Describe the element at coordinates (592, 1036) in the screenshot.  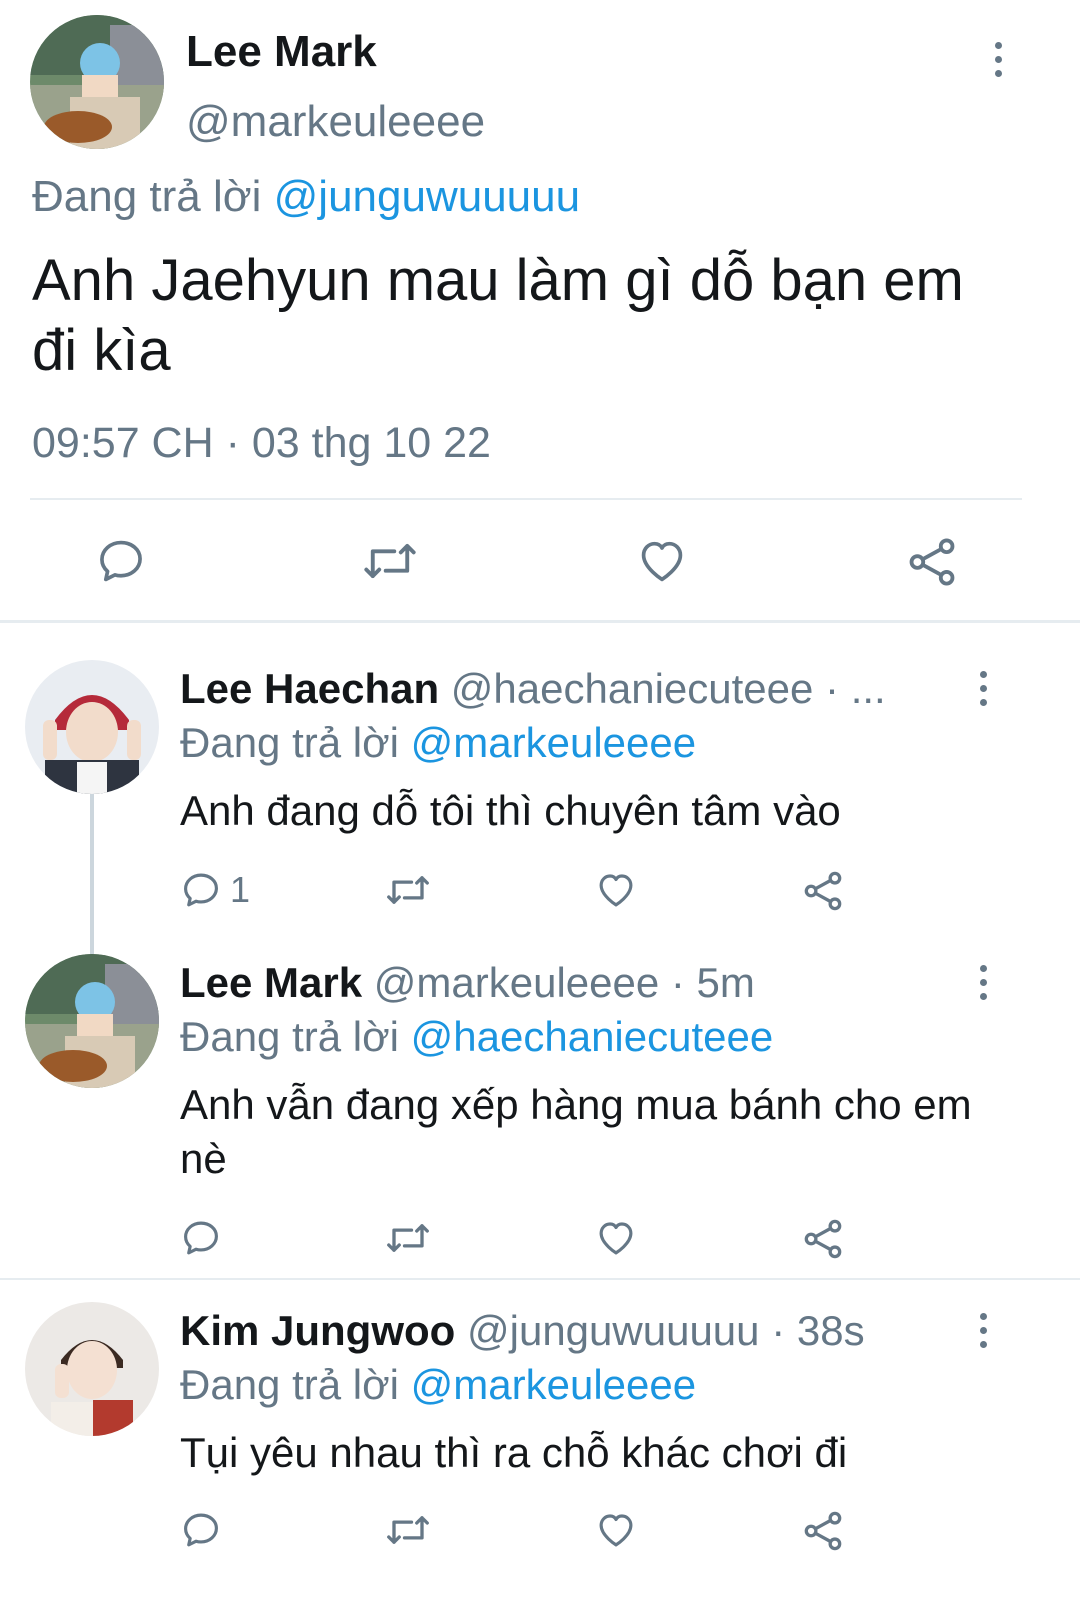
I see `replying-to-link: @haechaniecuteee` at that location.